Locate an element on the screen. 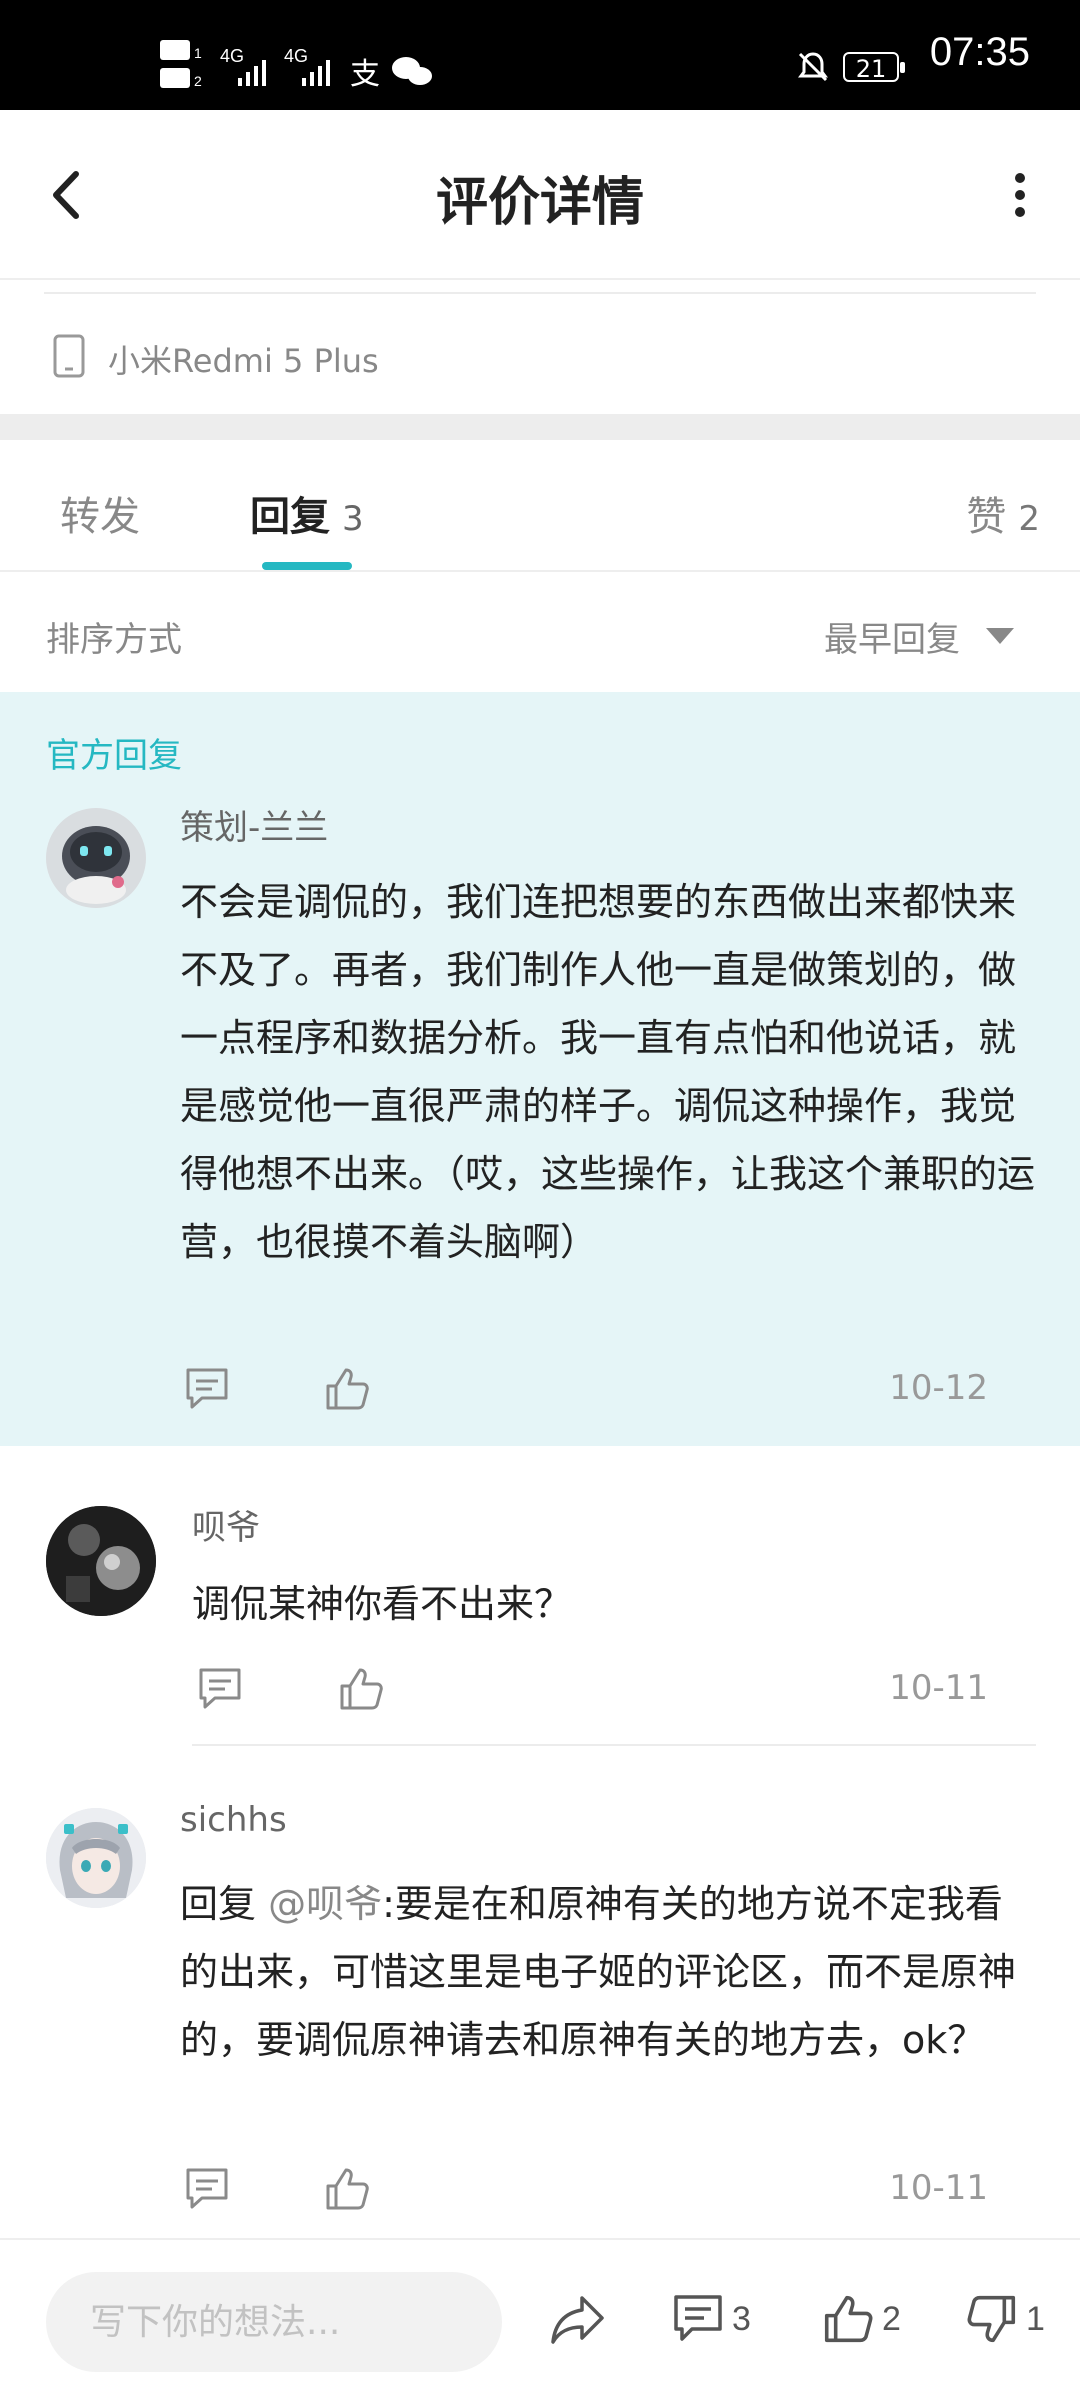 This screenshot has height=2402, width=1080. tab-likes: 赞2 is located at coordinates (1003, 513).